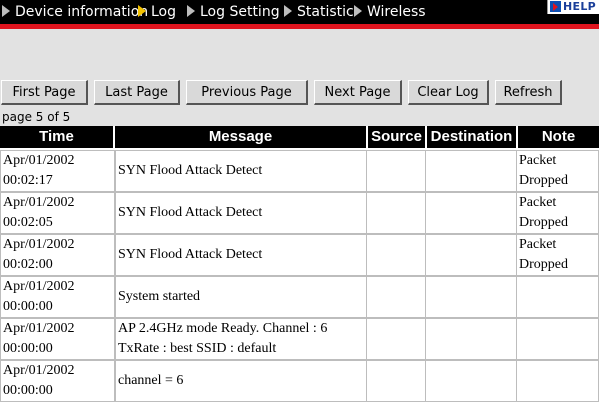 This screenshot has height=409, width=599. I want to click on column-header-time: Time, so click(56, 137).